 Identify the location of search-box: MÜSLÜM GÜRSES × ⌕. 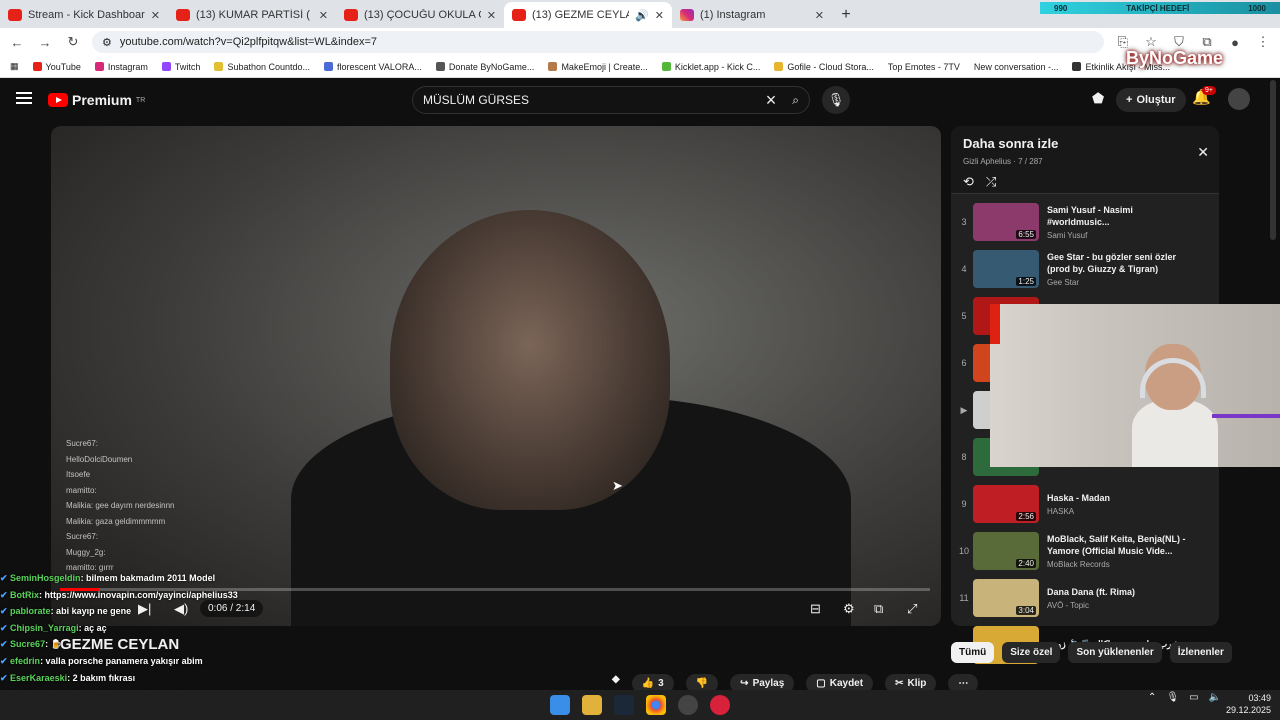
(611, 100).